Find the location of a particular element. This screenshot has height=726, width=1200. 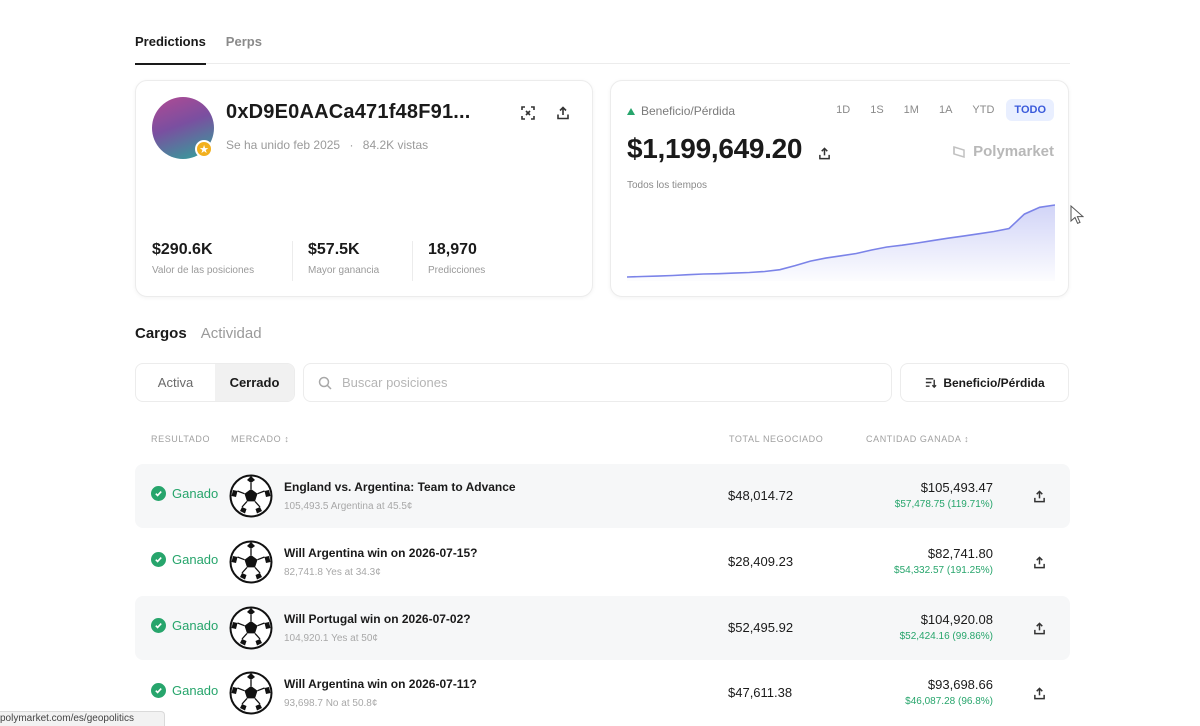

range-1s: 1S is located at coordinates (876, 110).